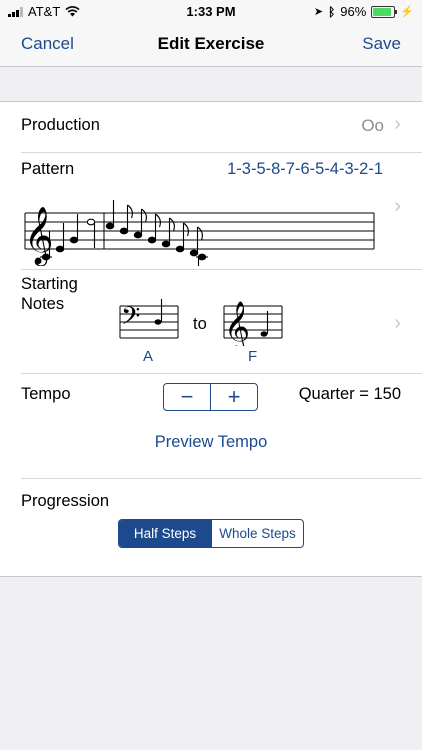 The width and height of the screenshot is (422, 750). Describe the element at coordinates (165, 533) in the screenshot. I see `half-steps-segment: Half Steps` at that location.